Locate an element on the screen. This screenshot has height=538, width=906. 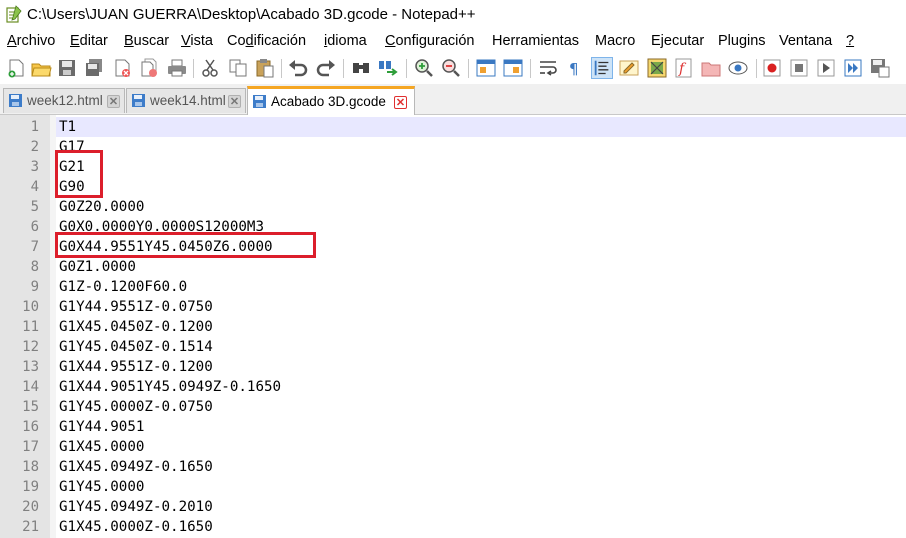
tab-label: week14.html is located at coordinates (188, 100).